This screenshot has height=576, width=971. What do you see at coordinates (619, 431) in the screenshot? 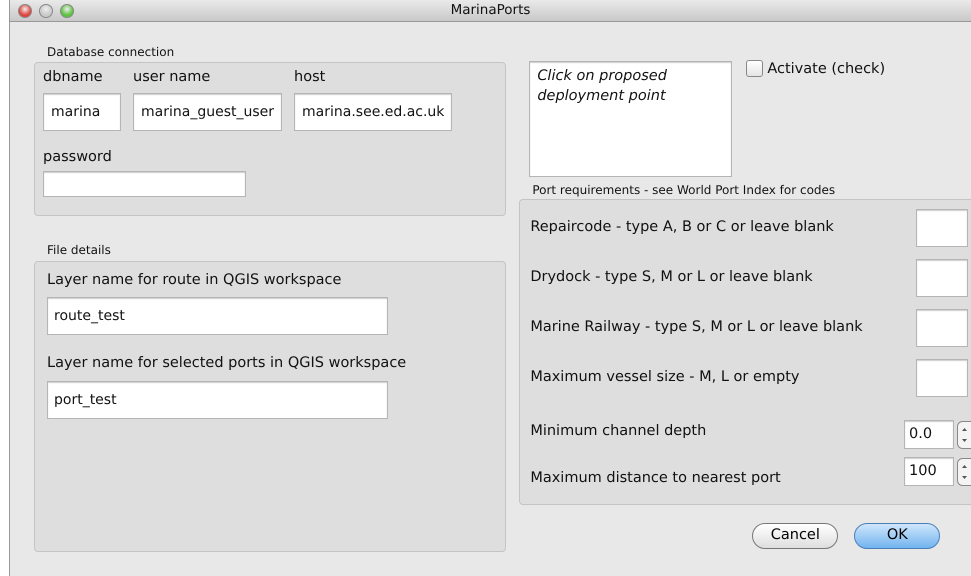
I see `field-label: Minimum channel depth` at bounding box center [619, 431].